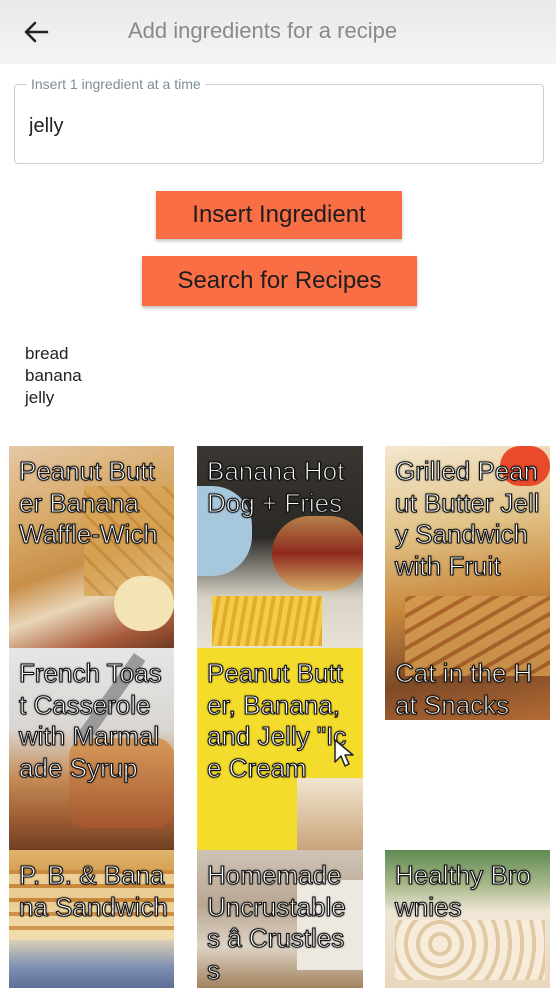  What do you see at coordinates (88, 502) in the screenshot?
I see `recipe-title: Peanut Butter Banana Waffle-Wich` at bounding box center [88, 502].